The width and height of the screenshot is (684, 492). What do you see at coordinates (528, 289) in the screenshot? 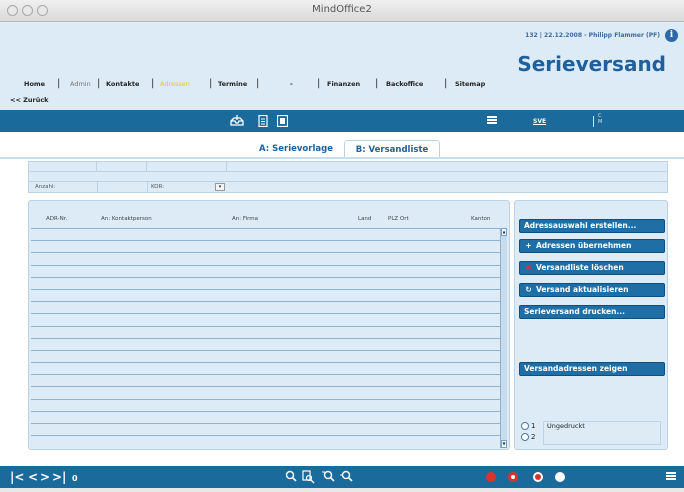
I see `refresh-icon: ↻` at bounding box center [528, 289].